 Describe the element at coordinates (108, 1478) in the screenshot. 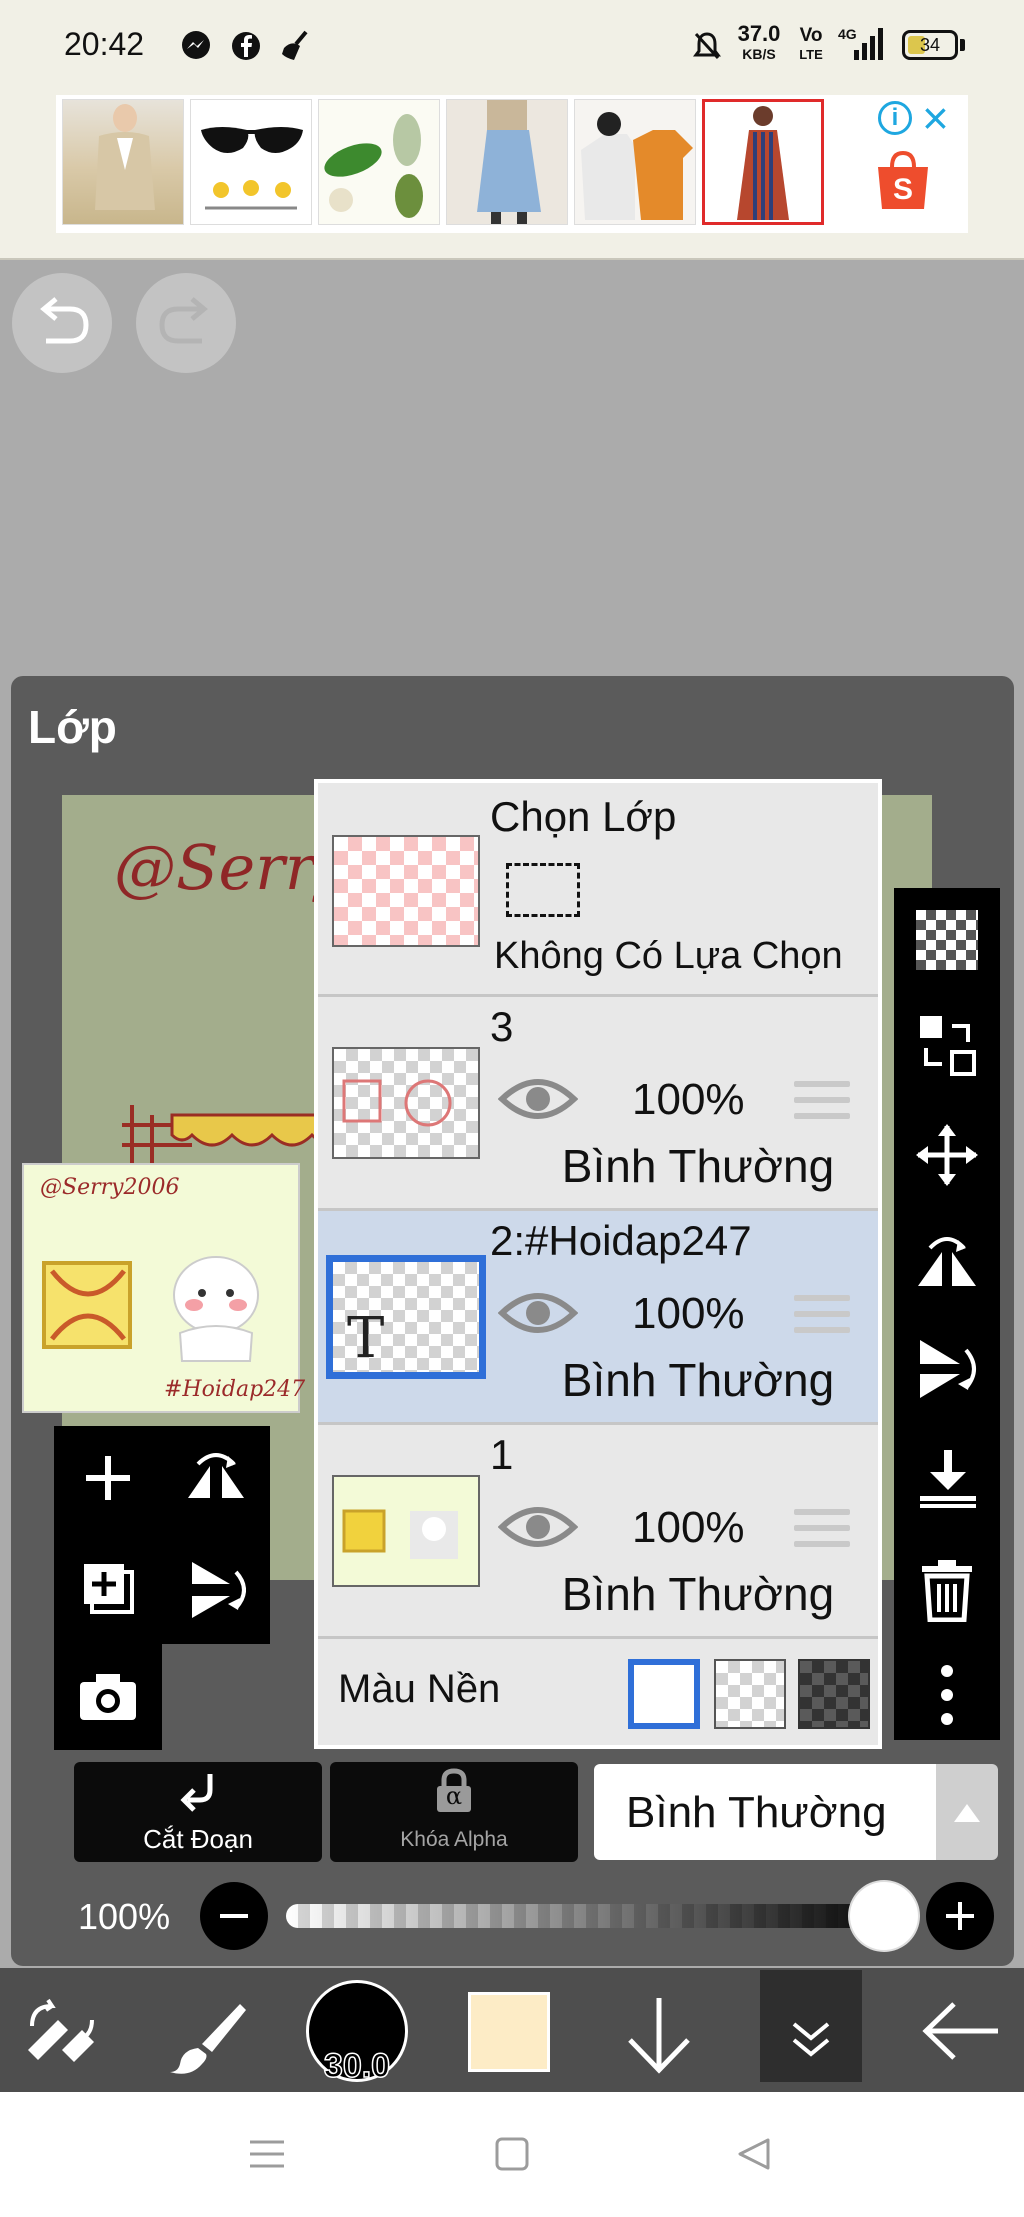

I see `add-layer-button` at that location.